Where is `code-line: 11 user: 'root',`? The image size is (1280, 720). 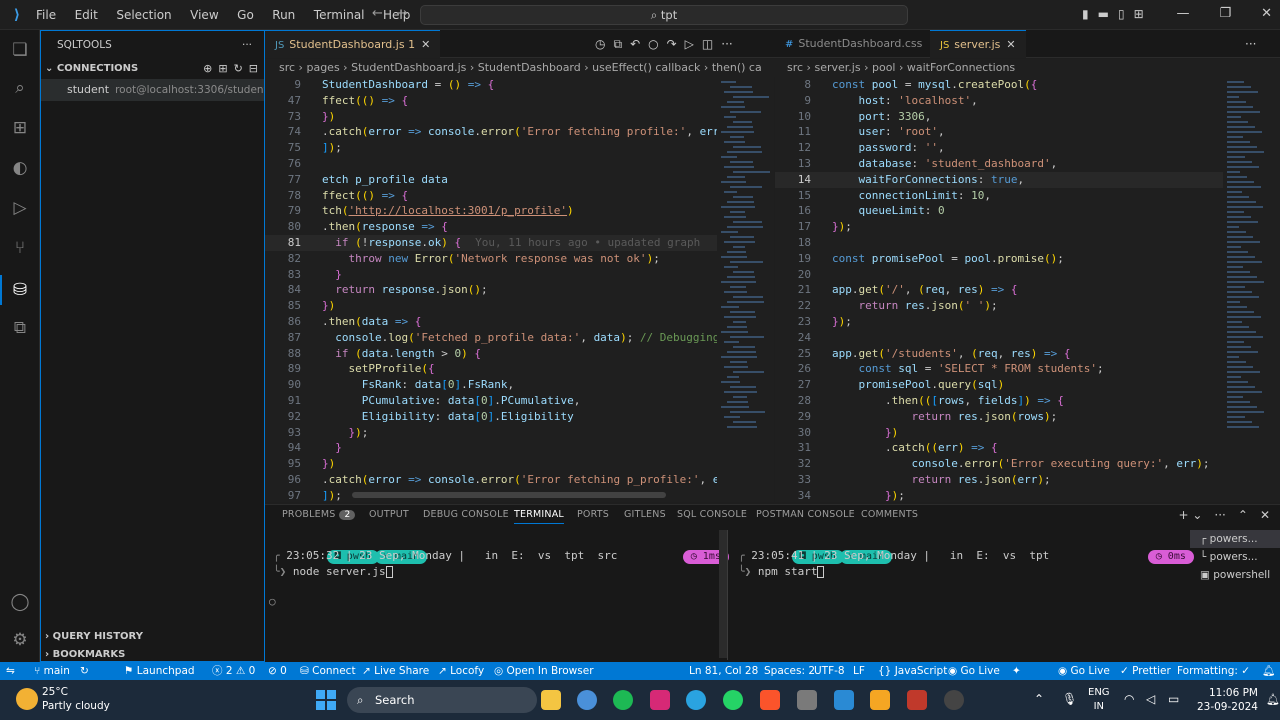 code-line: 11 user: 'root', is located at coordinates (860, 132).